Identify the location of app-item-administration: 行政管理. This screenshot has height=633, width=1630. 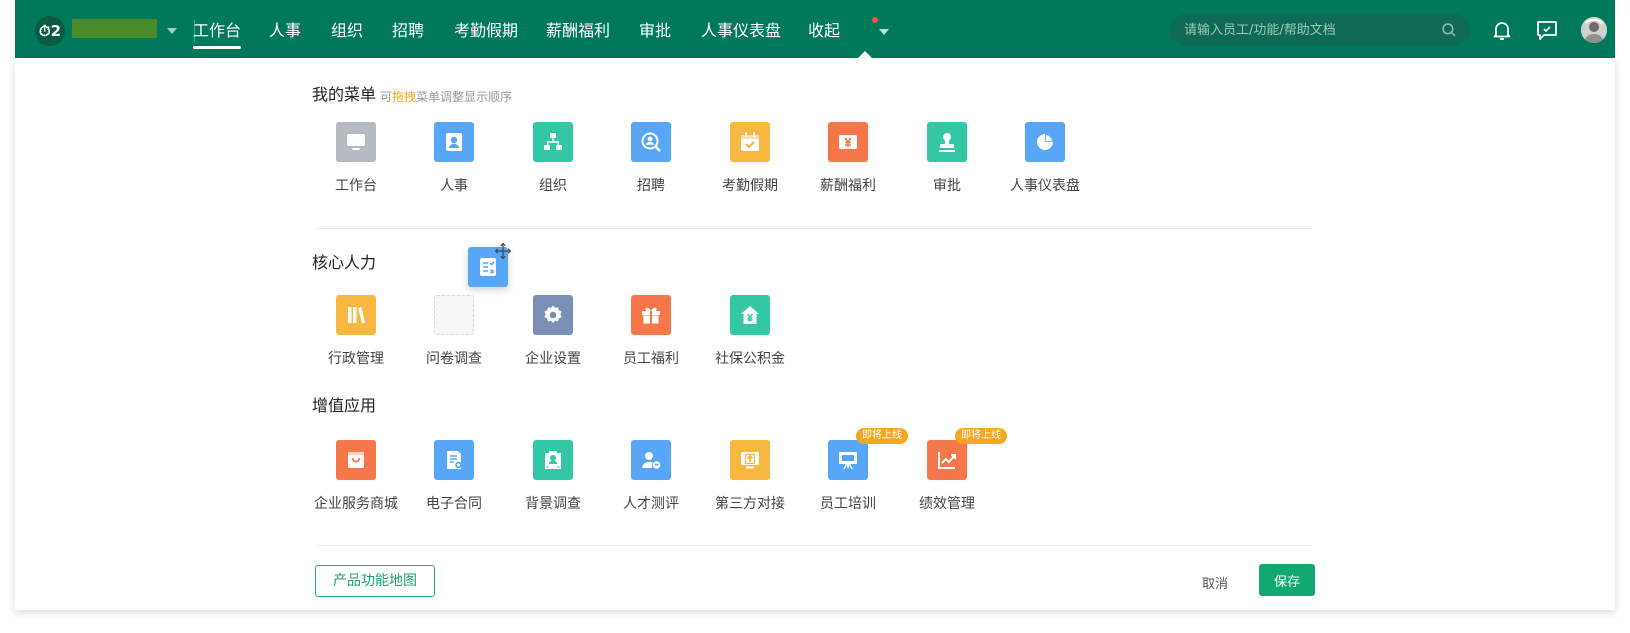
(356, 335).